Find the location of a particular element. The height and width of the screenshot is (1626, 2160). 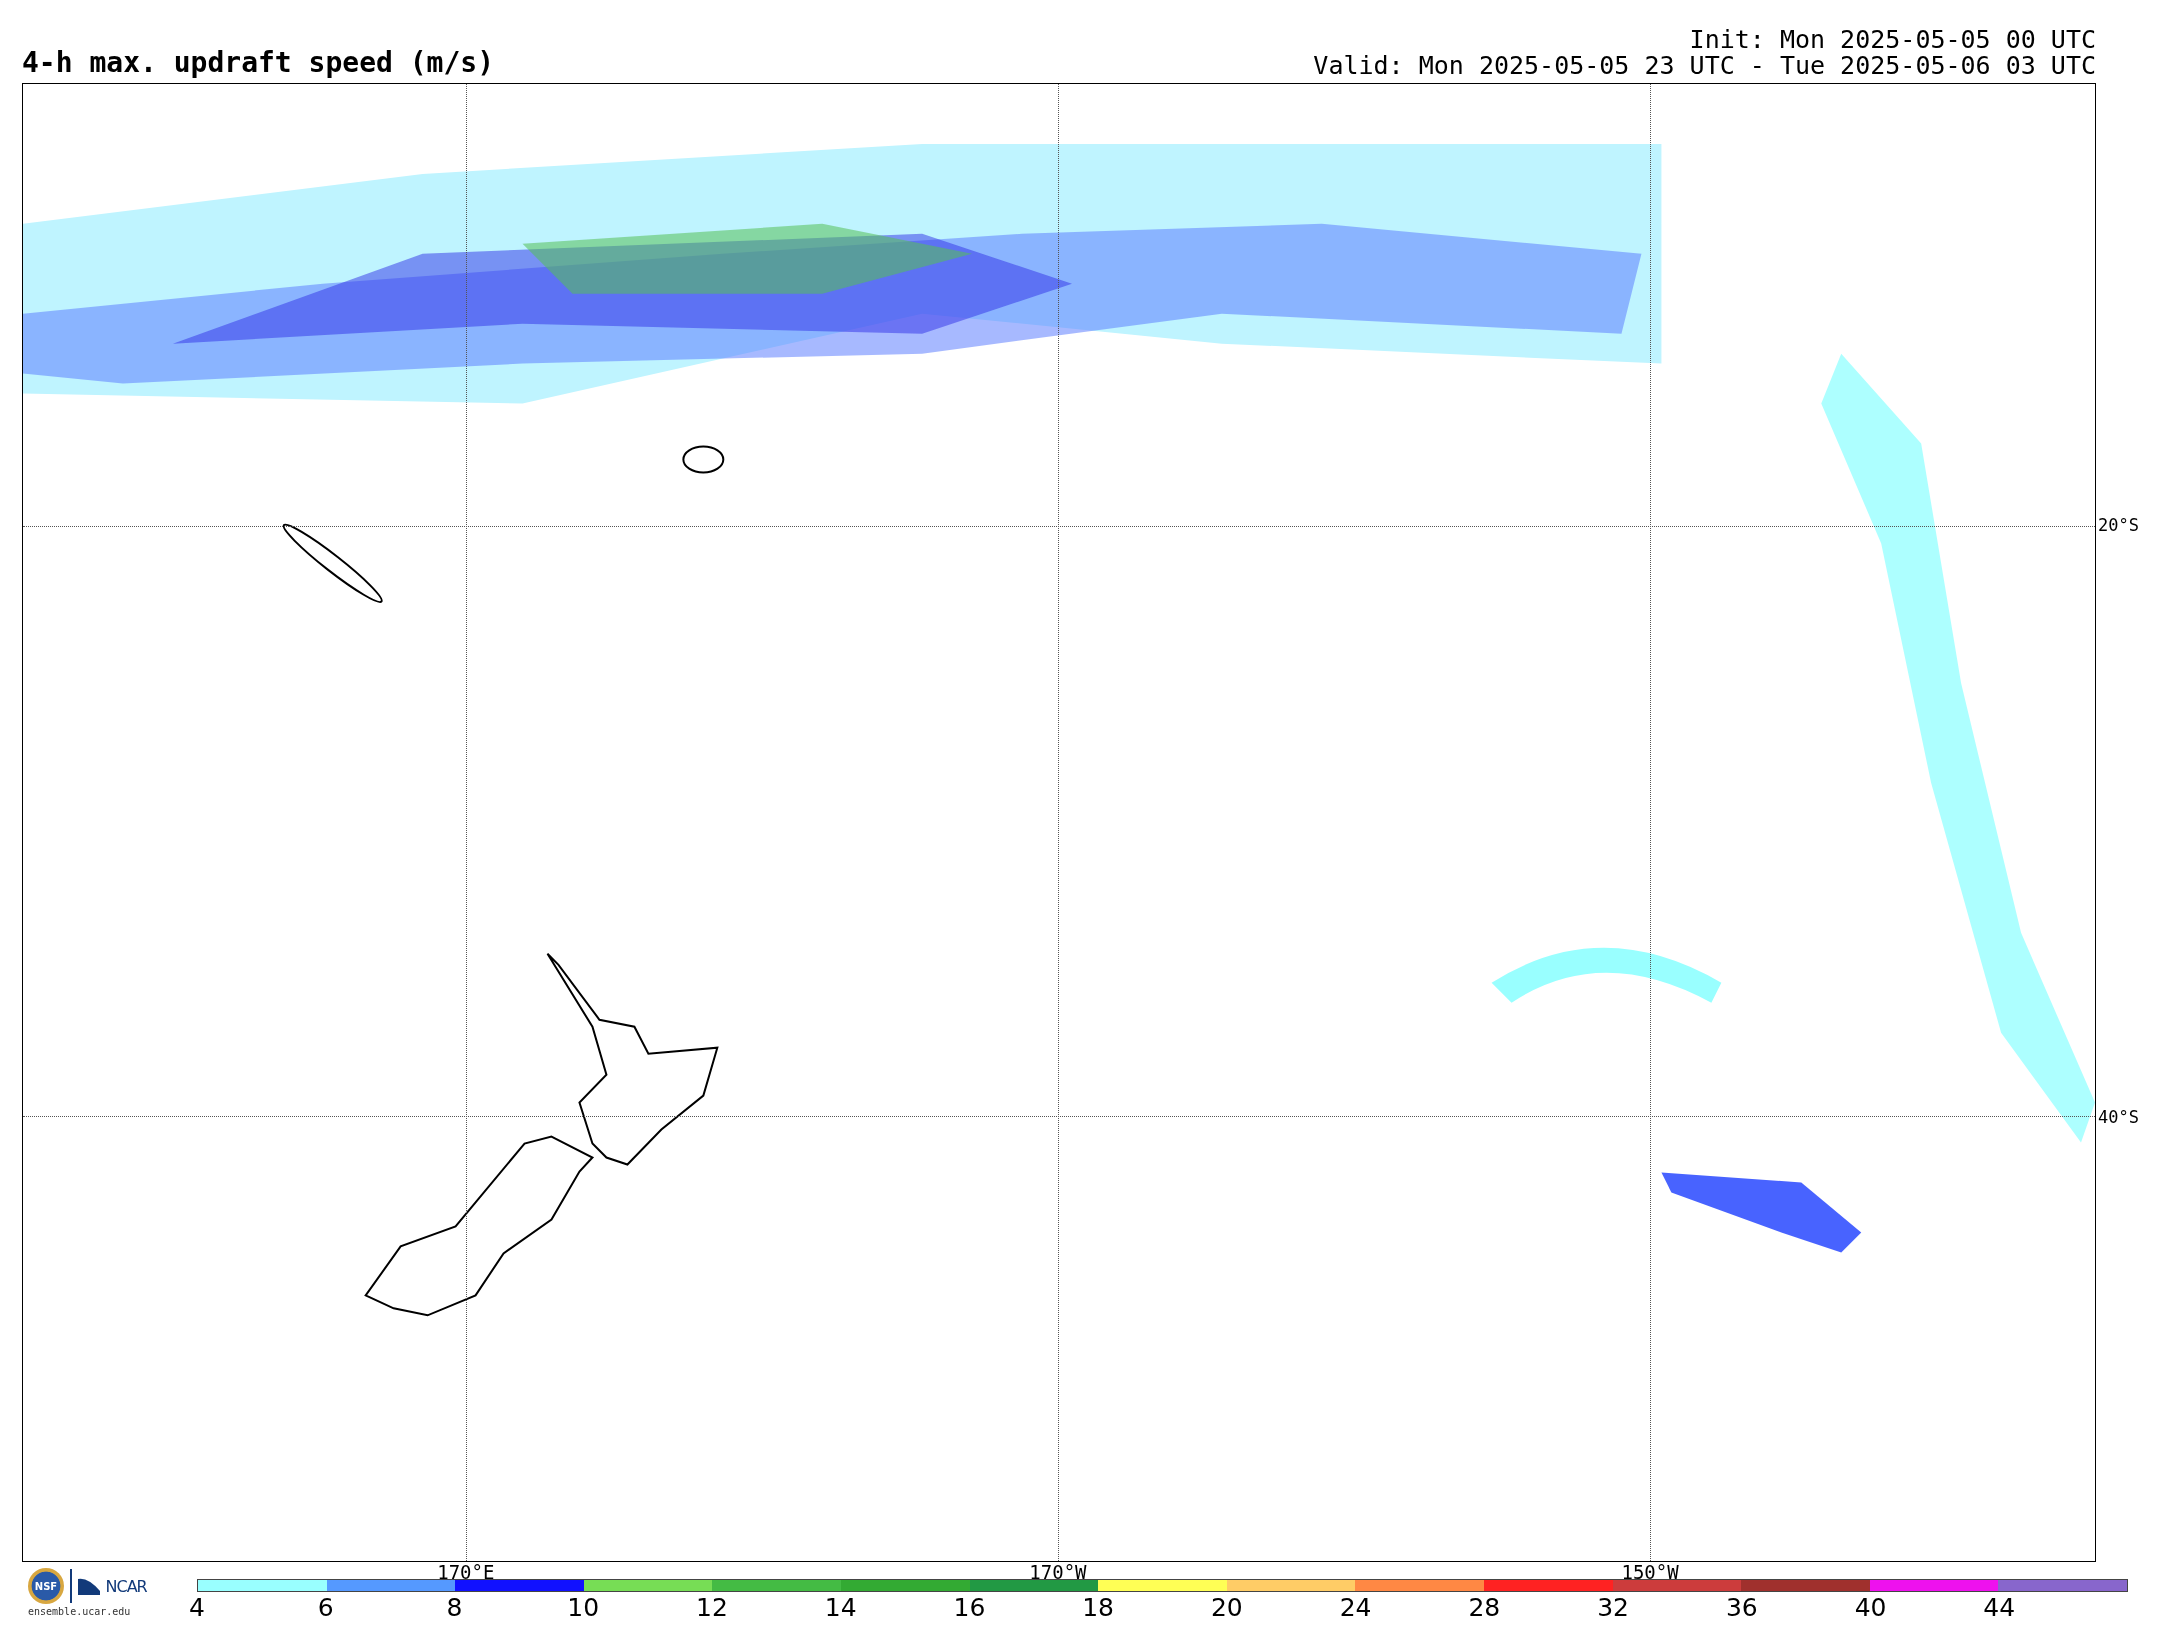

longitude-label: 170°W is located at coordinates (1058, 1572).